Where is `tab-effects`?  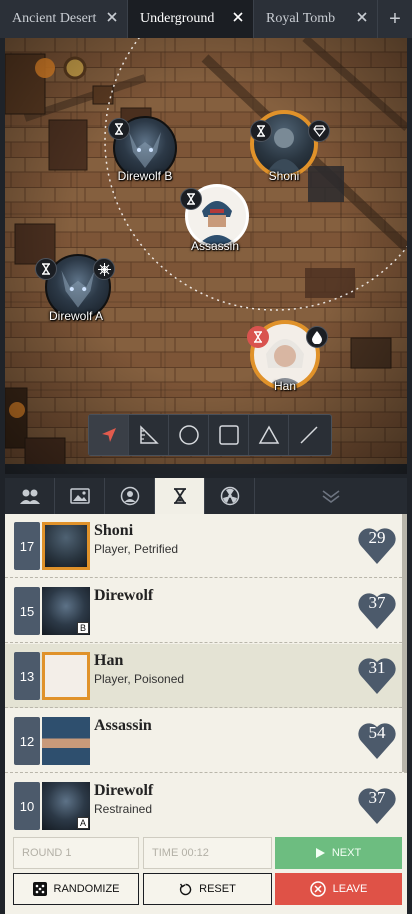
tab-effects is located at coordinates (230, 496).